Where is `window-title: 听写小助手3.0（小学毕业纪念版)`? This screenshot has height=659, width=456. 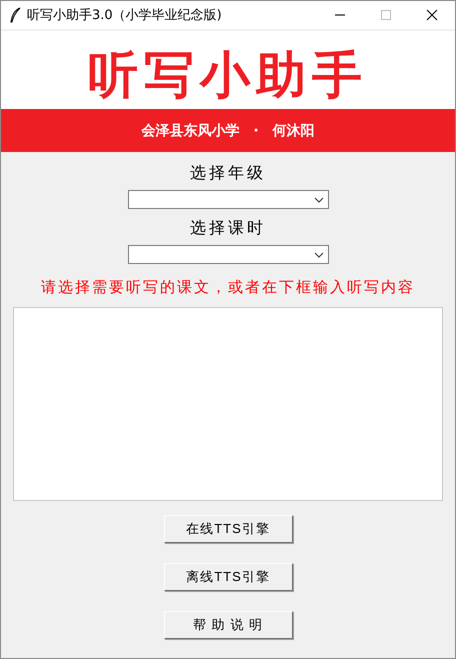
window-title: 听写小助手3.0（小学毕业纪念版) is located at coordinates (125, 15).